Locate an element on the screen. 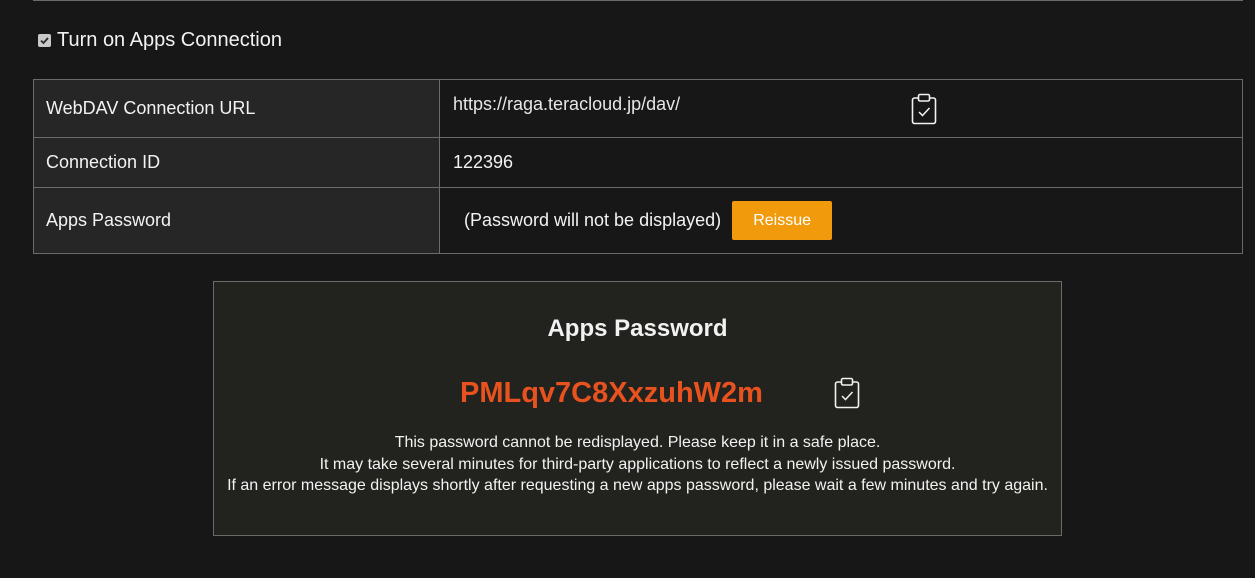 The image size is (1255, 578). panel-title: Apps Password is located at coordinates (637, 328).